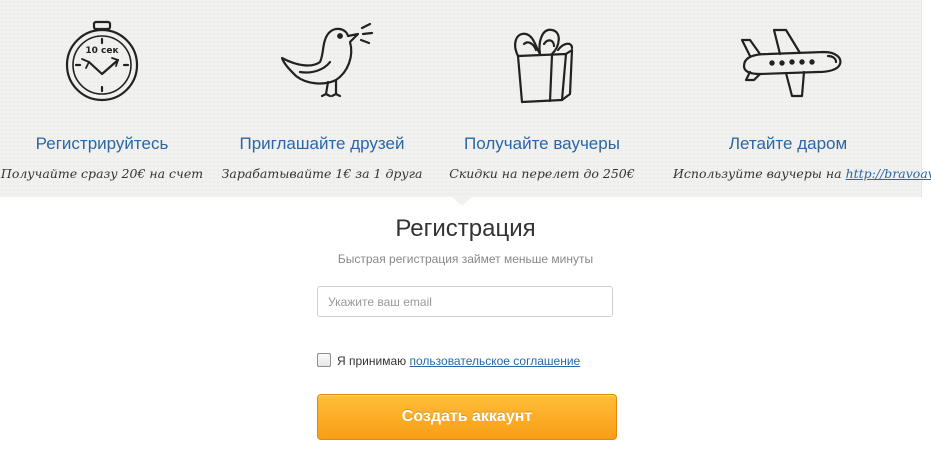 Image resolution: width=931 pixels, height=451 pixels. Describe the element at coordinates (102, 62) in the screenshot. I see `stopwatch-icon: 10 сек` at that location.